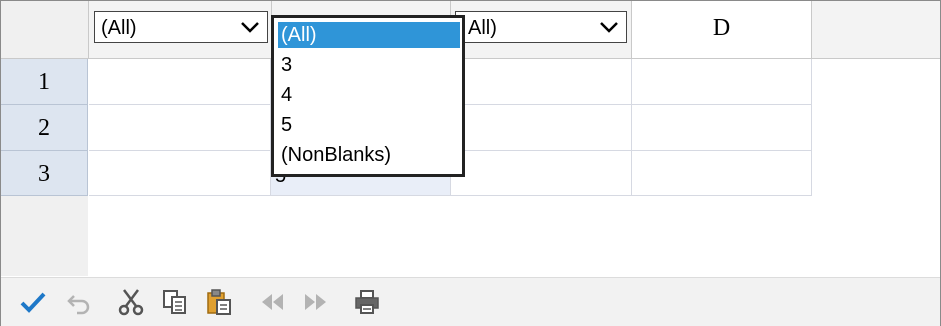  Describe the element at coordinates (470, 301) in the screenshot. I see `navigator-toolbar` at that location.